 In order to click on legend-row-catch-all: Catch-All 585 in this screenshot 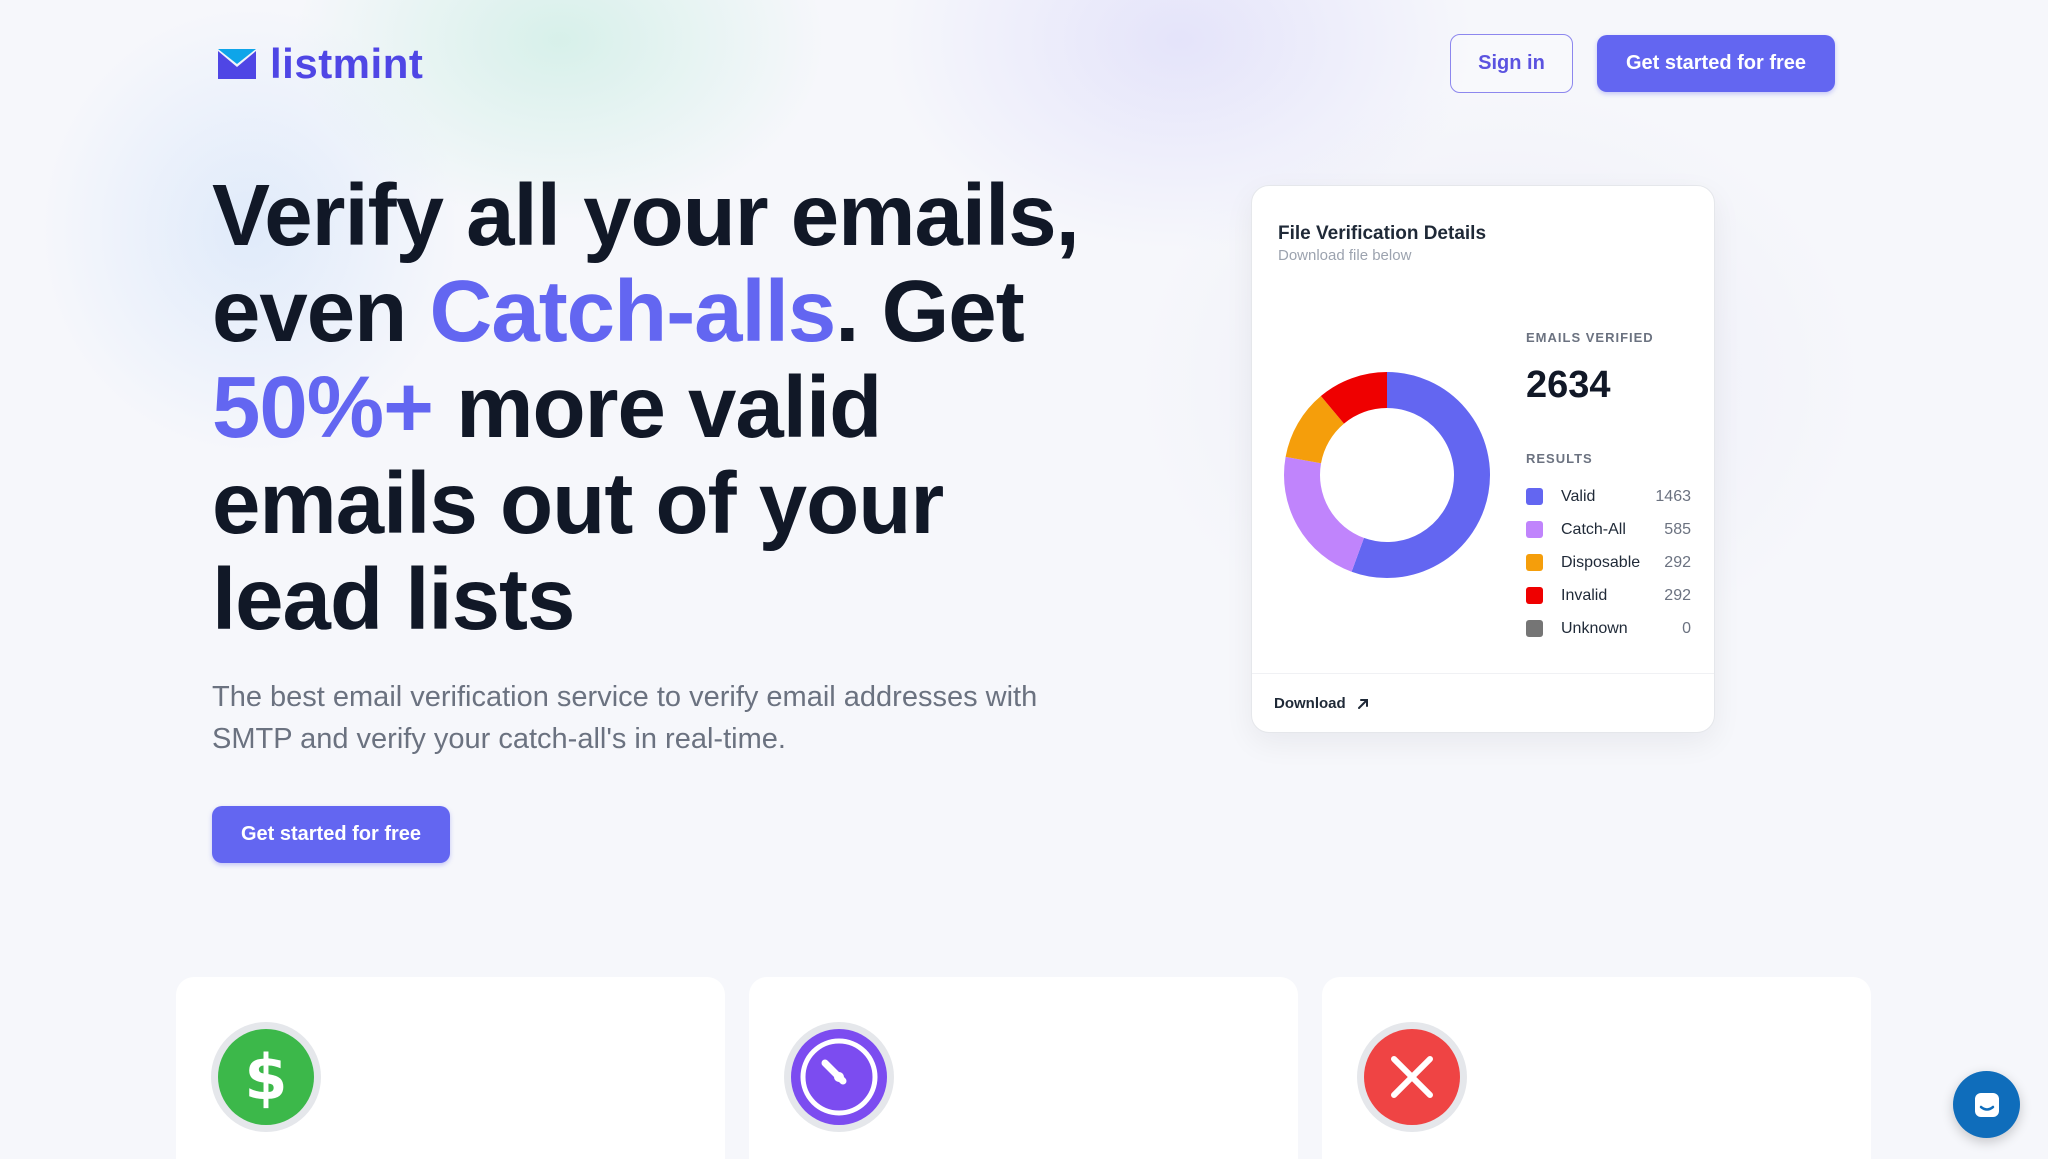, I will do `click(1608, 529)`.